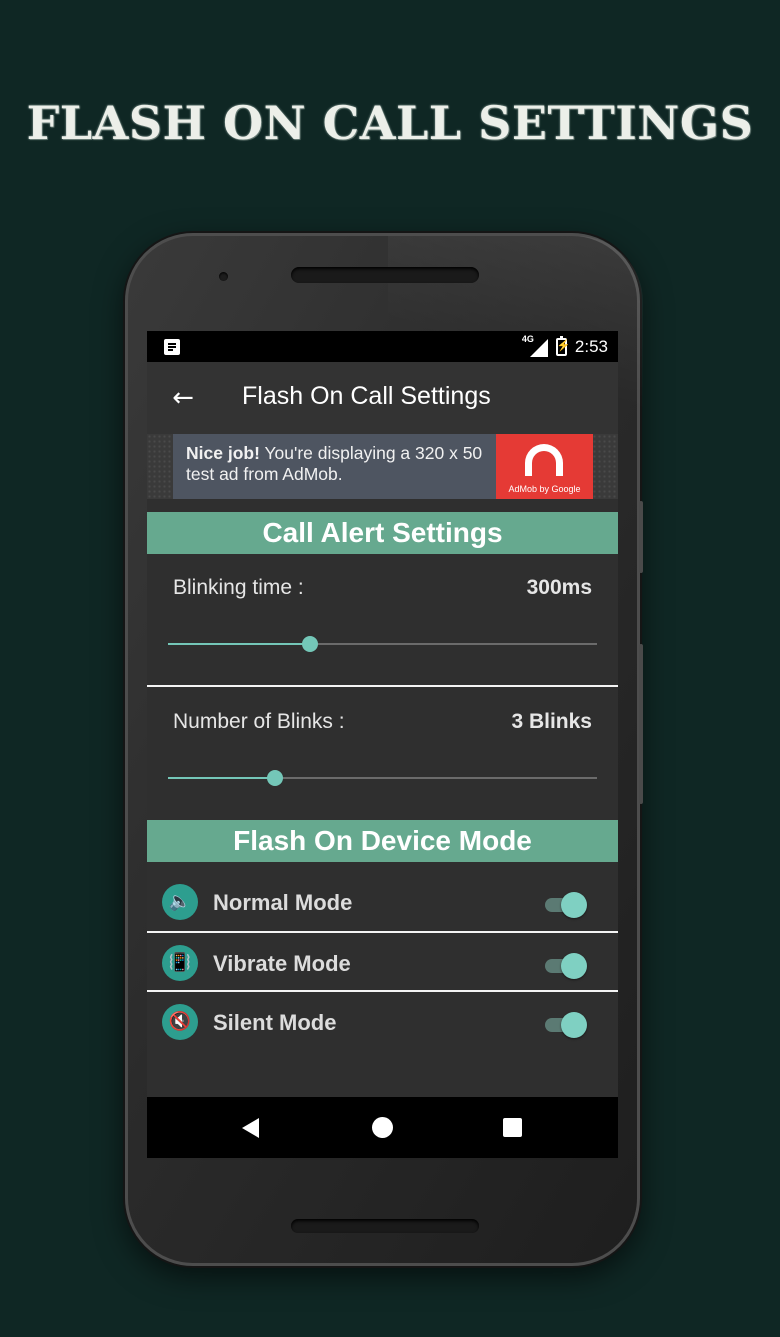  I want to click on blinking-time-slider, so click(382, 644).